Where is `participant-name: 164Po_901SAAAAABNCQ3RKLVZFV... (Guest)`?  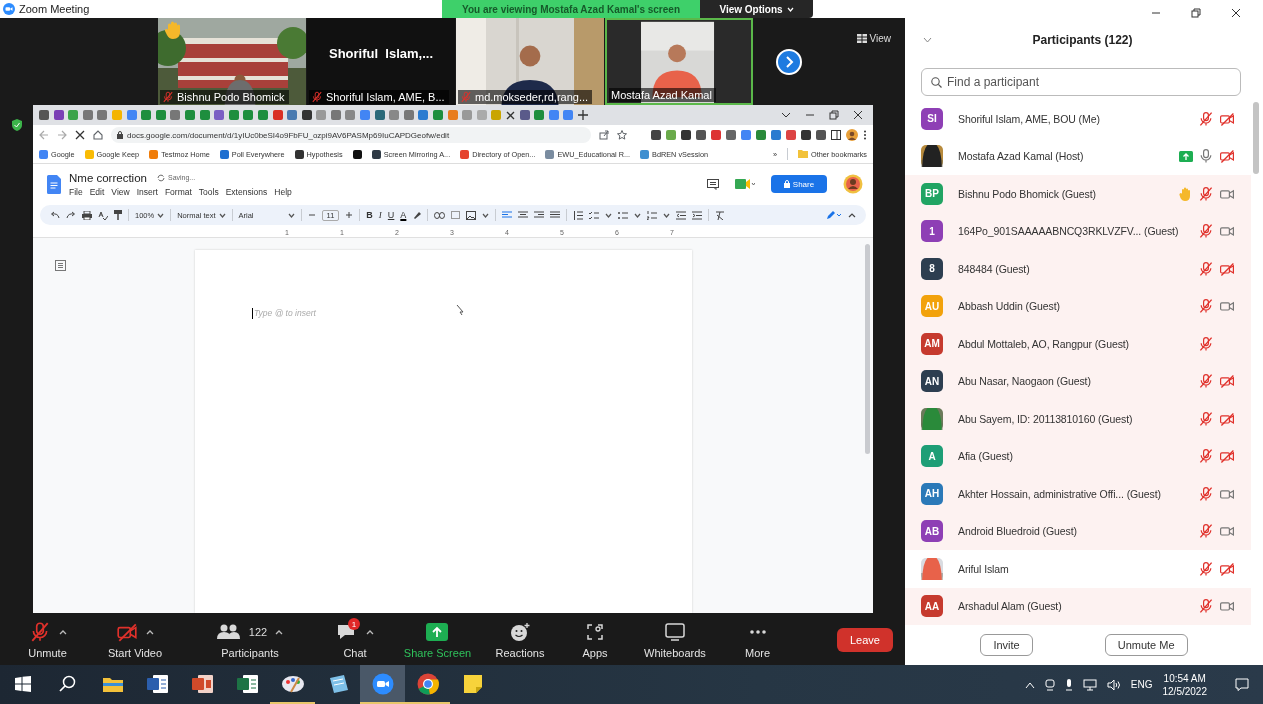
participant-name: 164Po_901SAAAAABNCQ3RKLVZFV... (Guest) is located at coordinates (1069, 231).